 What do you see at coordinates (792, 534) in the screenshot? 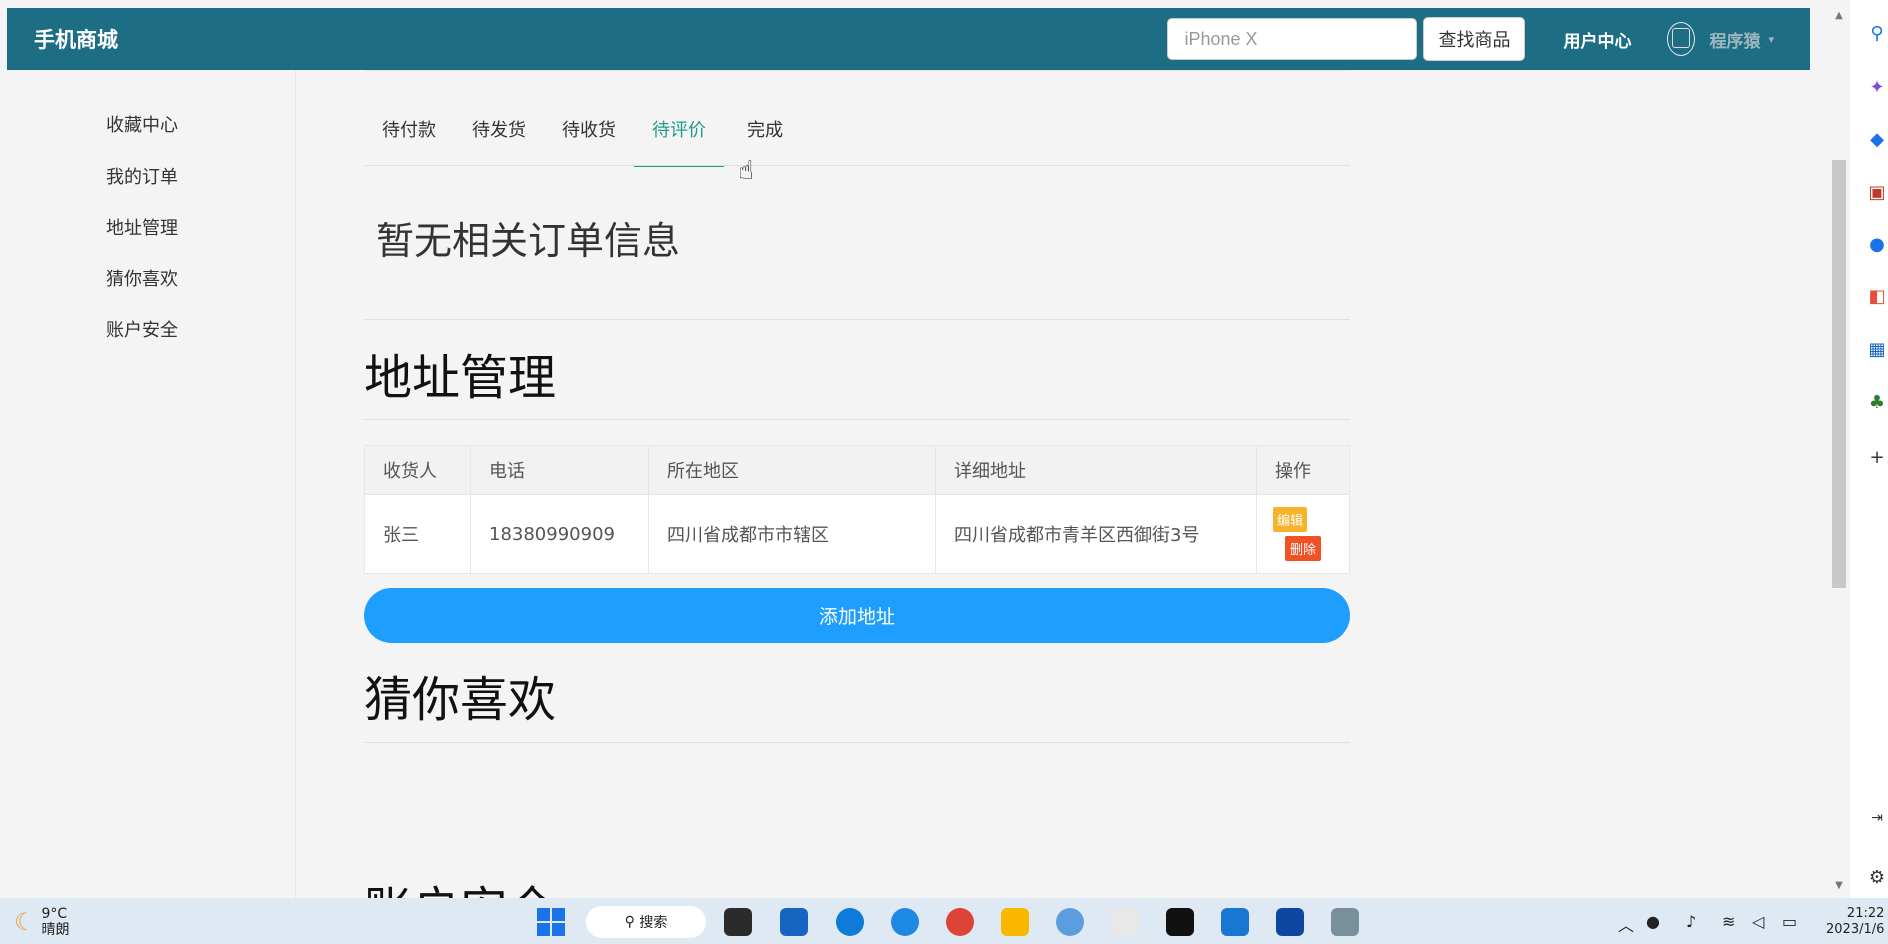
I see `region-cell: 四川省成都市市辖区` at bounding box center [792, 534].